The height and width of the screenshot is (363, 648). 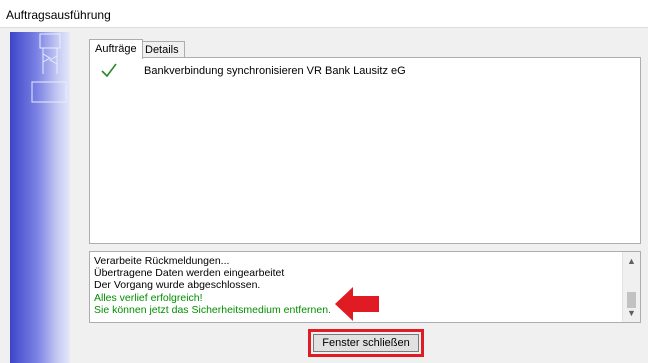 I want to click on log-line: Übertragene Daten werden eingearbeitet, so click(x=189, y=273).